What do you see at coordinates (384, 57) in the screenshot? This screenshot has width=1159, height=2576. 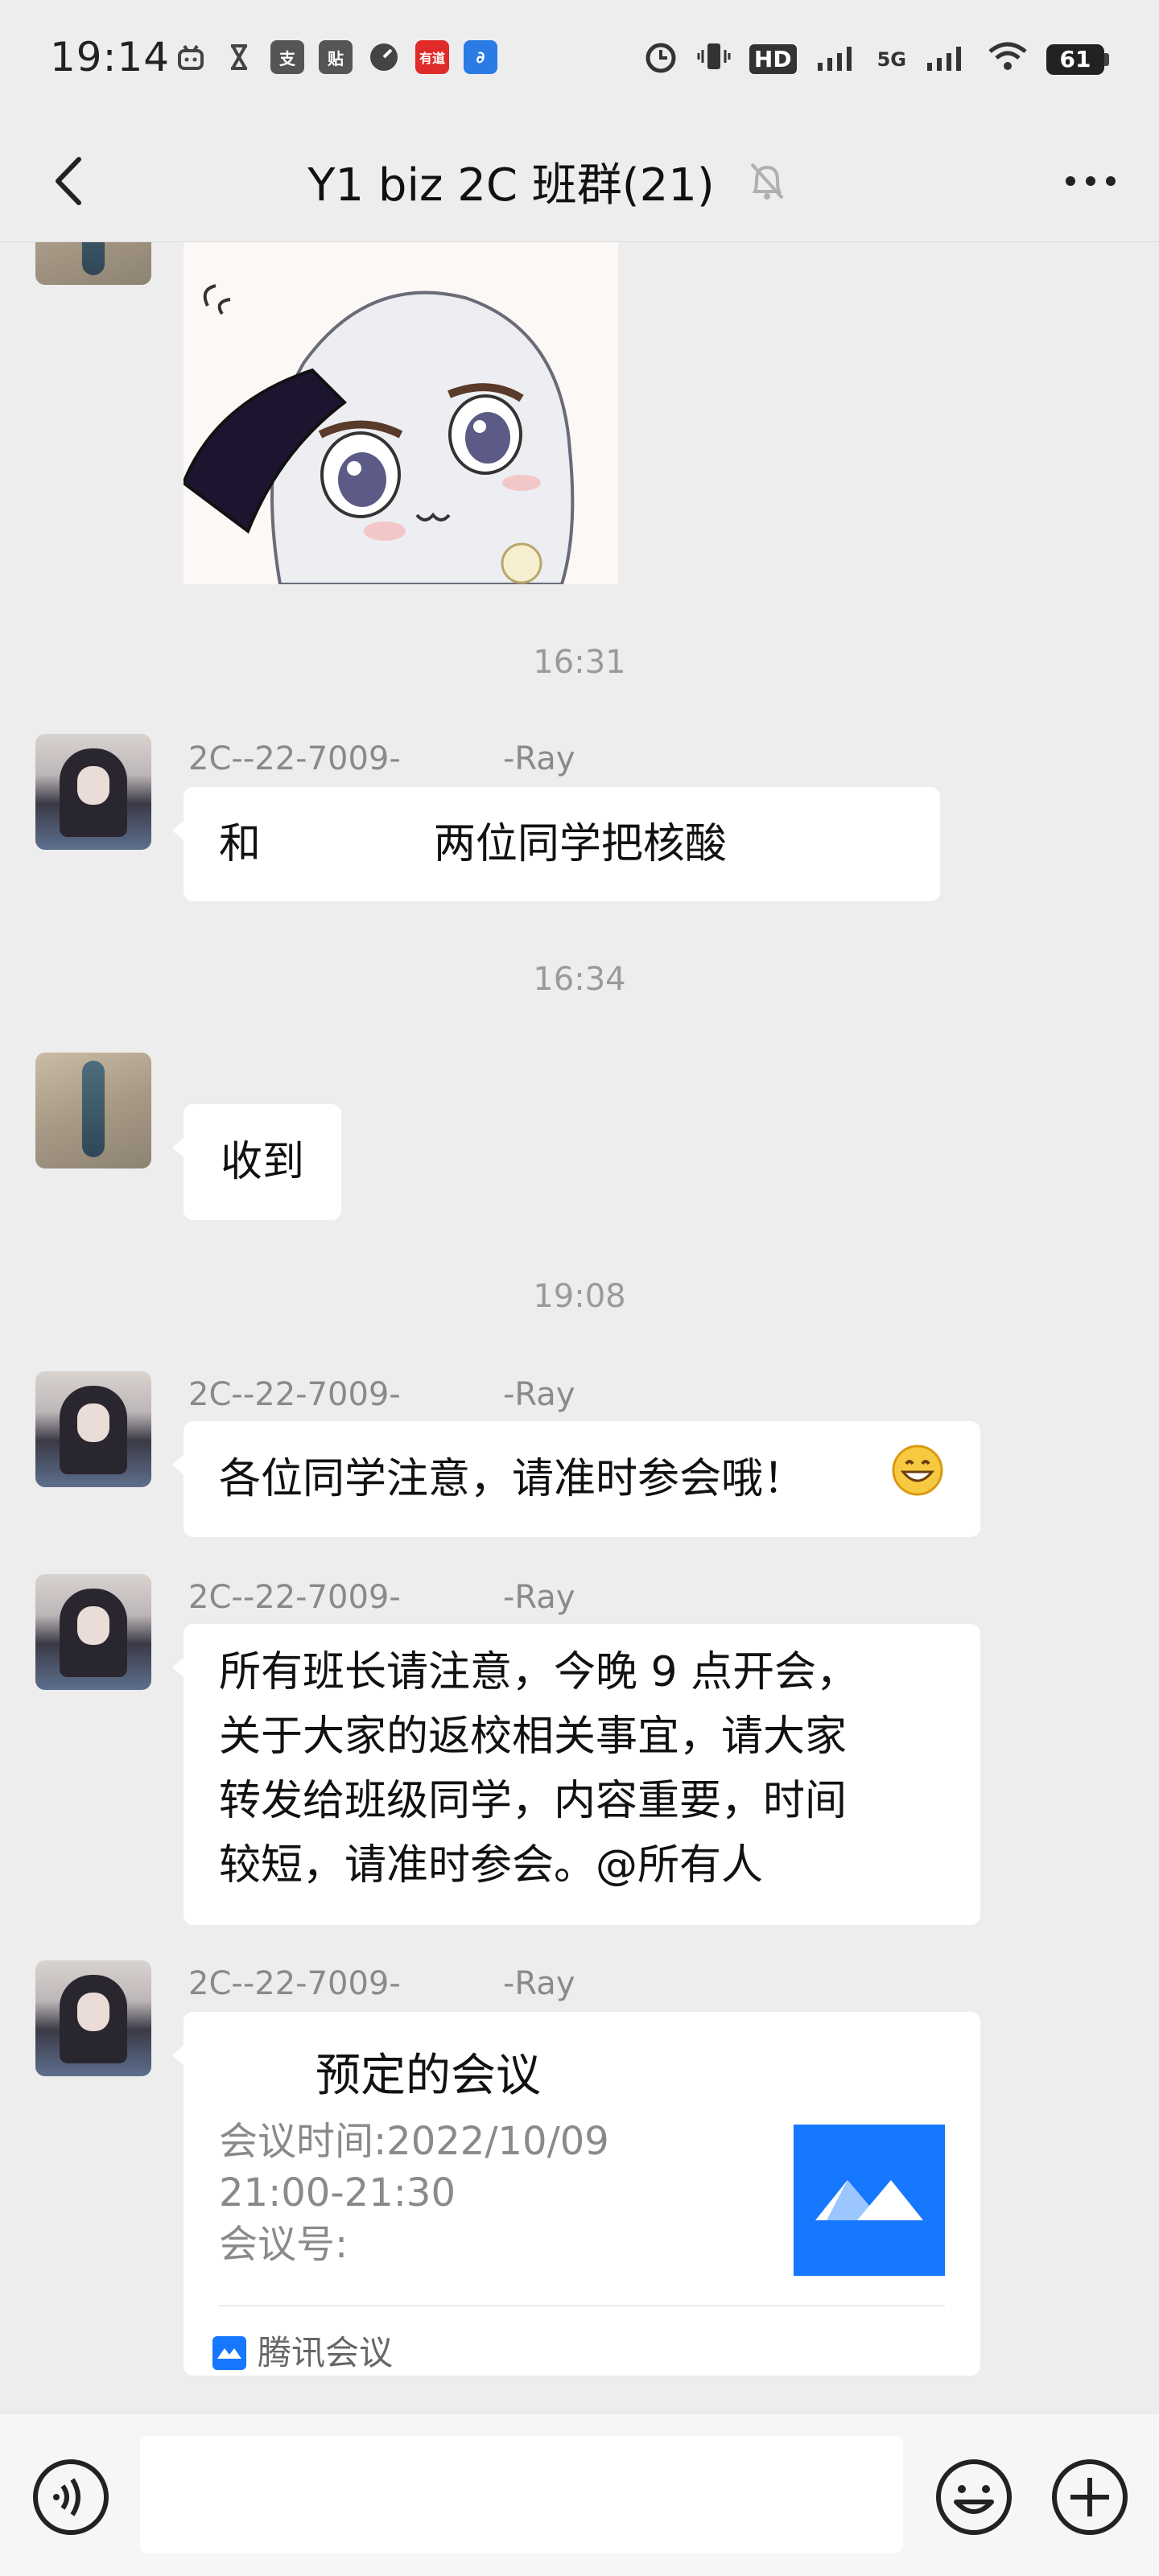 I see `speedometer-icon` at bounding box center [384, 57].